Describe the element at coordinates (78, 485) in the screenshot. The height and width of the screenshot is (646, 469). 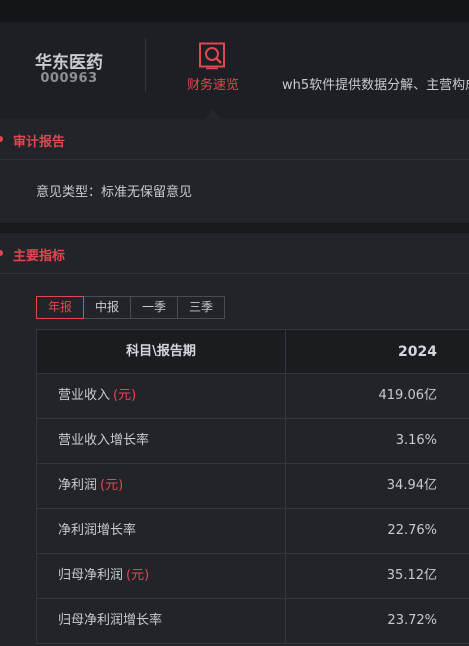
I see `row-label-text: 净利润` at that location.